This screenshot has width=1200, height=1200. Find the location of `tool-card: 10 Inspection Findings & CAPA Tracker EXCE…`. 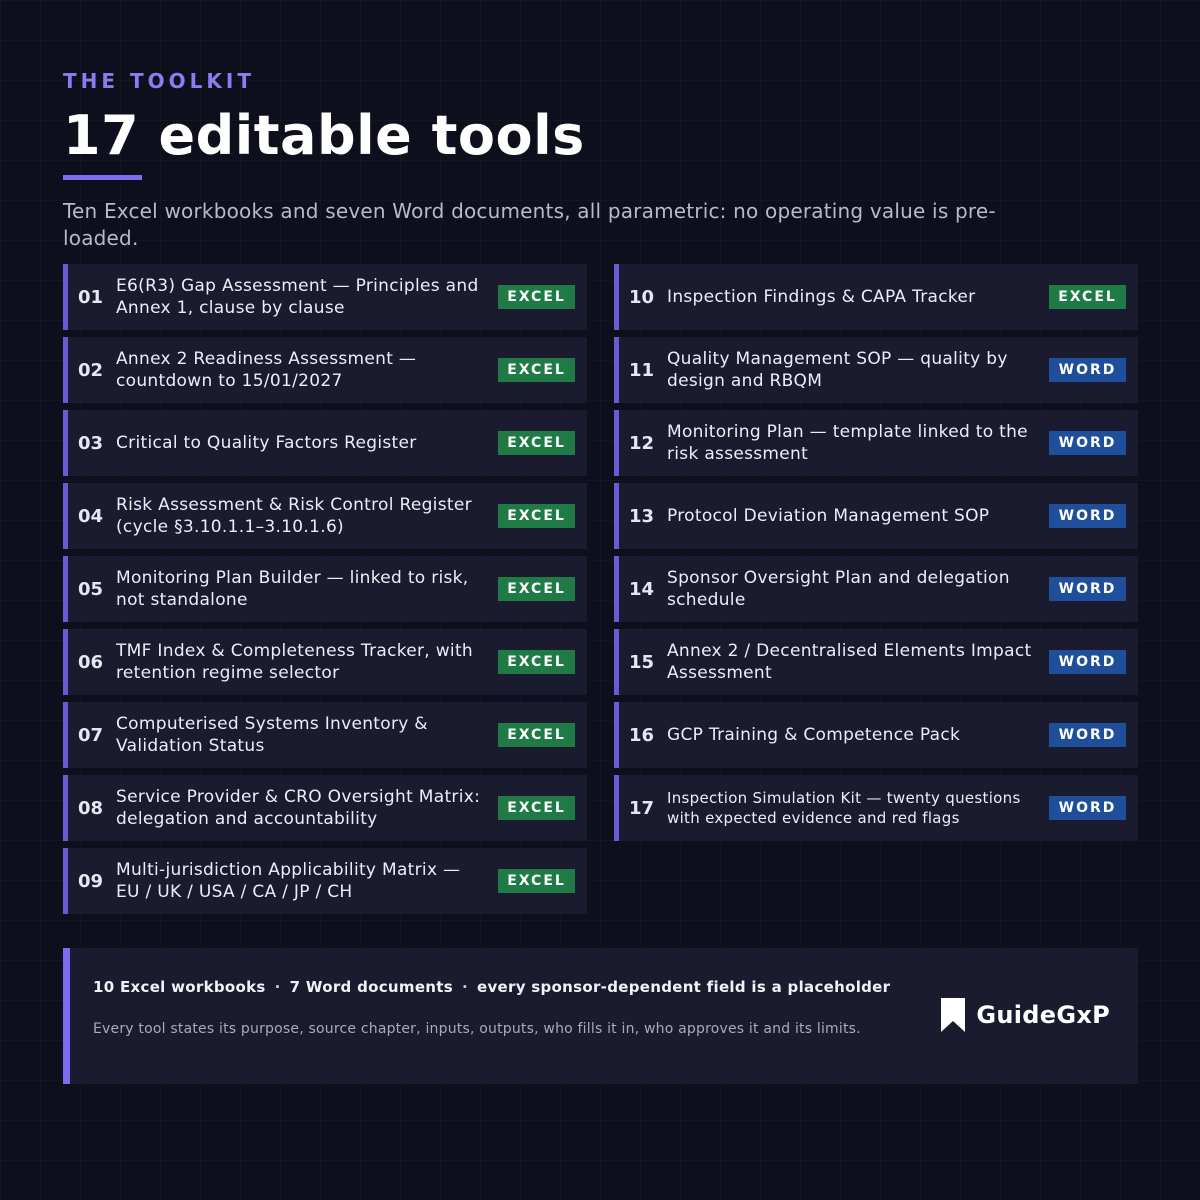

tool-card: 10 Inspection Findings & CAPA Tracker EXCE… is located at coordinates (876, 297).